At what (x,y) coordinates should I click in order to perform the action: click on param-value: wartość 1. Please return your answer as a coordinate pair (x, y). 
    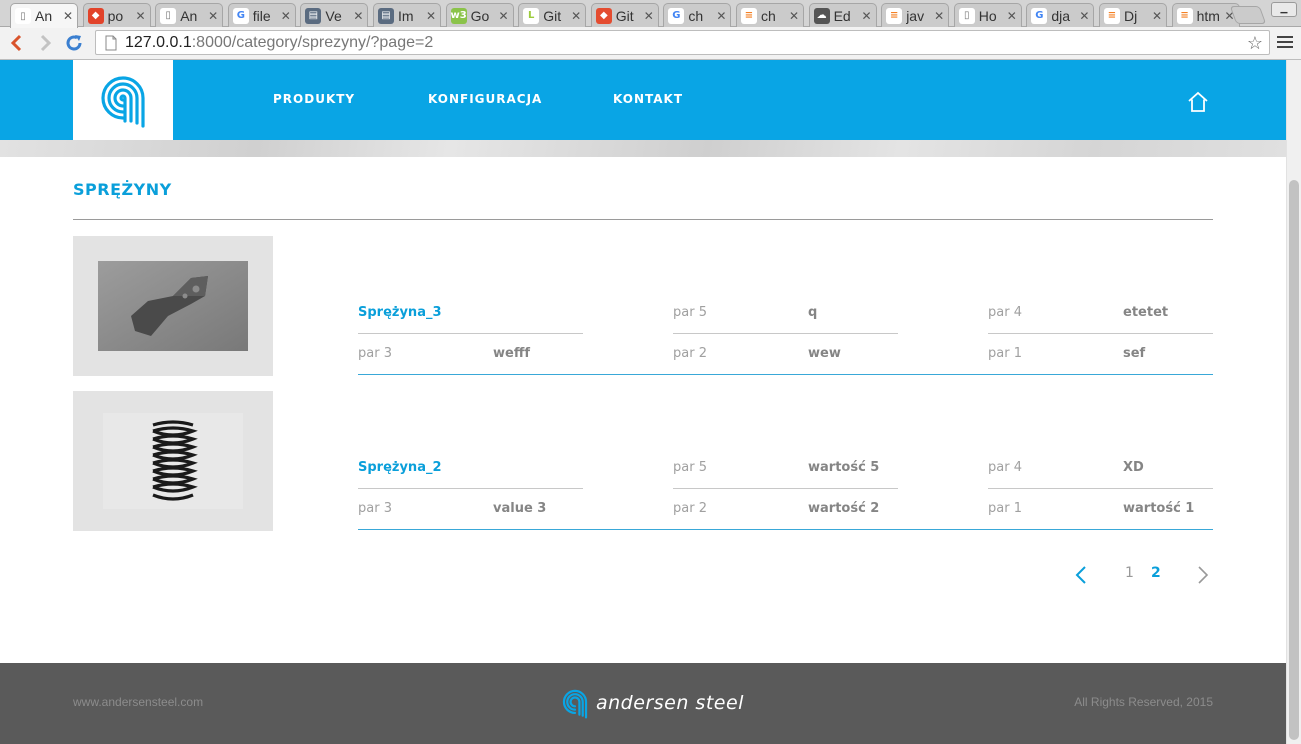
    Looking at the image, I should click on (1159, 508).